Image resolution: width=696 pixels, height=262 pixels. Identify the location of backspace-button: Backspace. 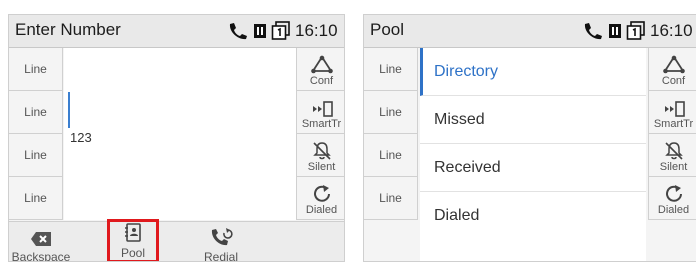
(41, 242).